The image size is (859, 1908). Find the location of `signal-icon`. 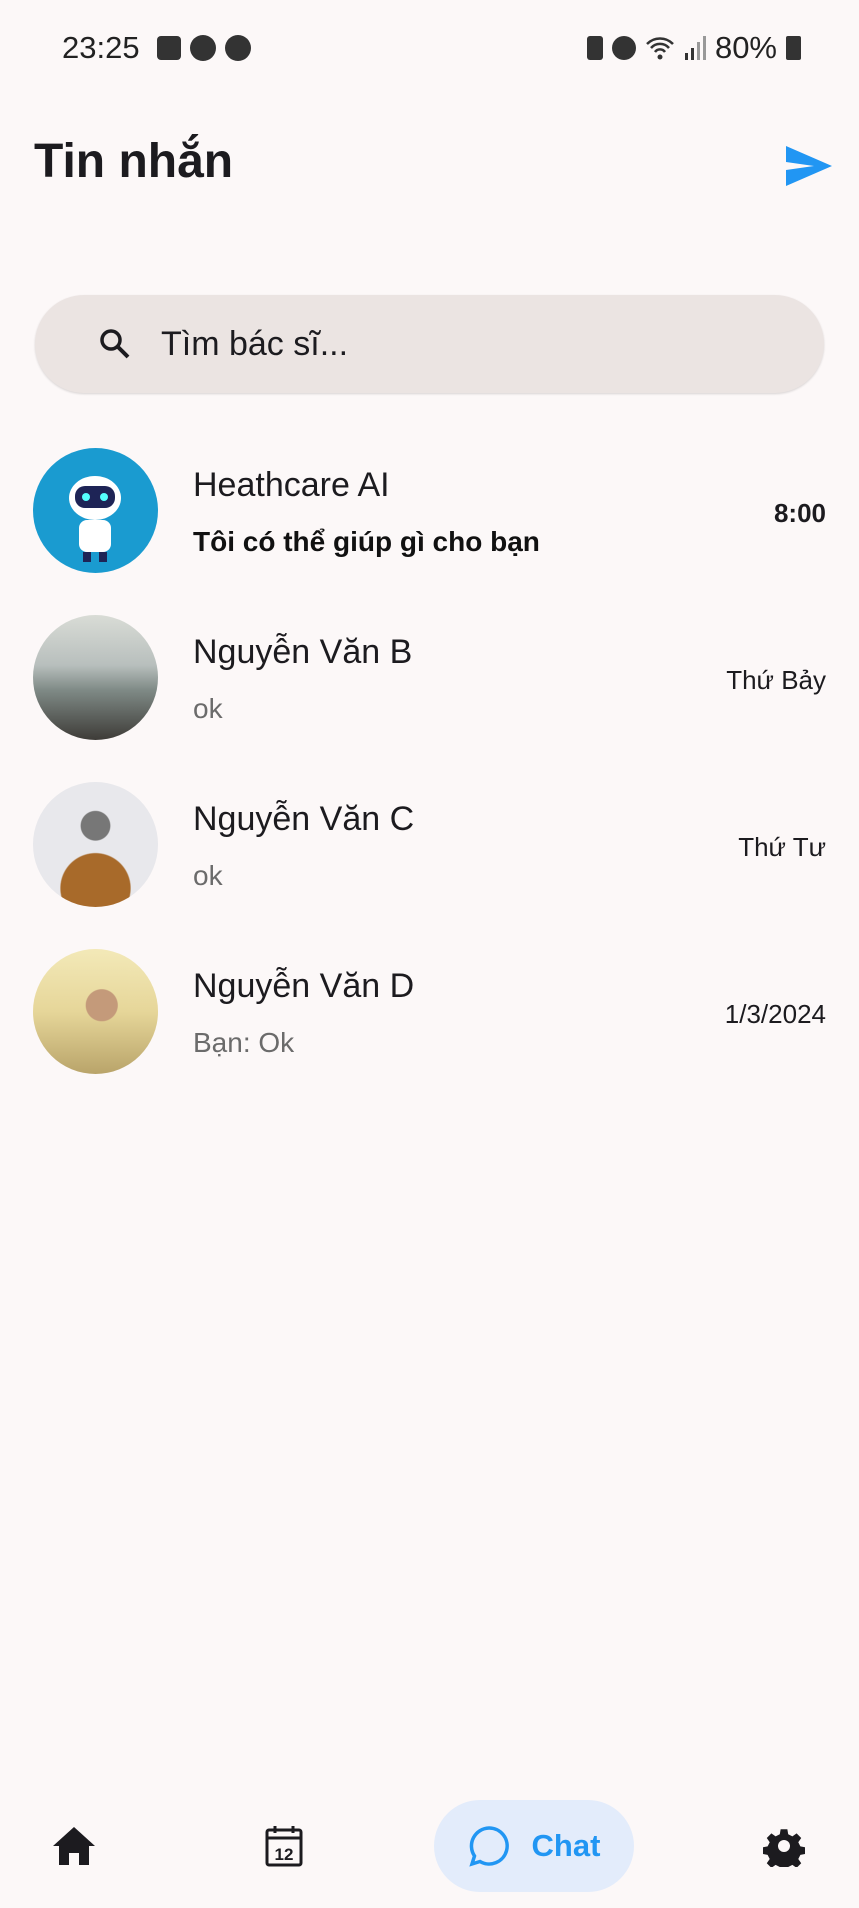

signal-icon is located at coordinates (695, 48).